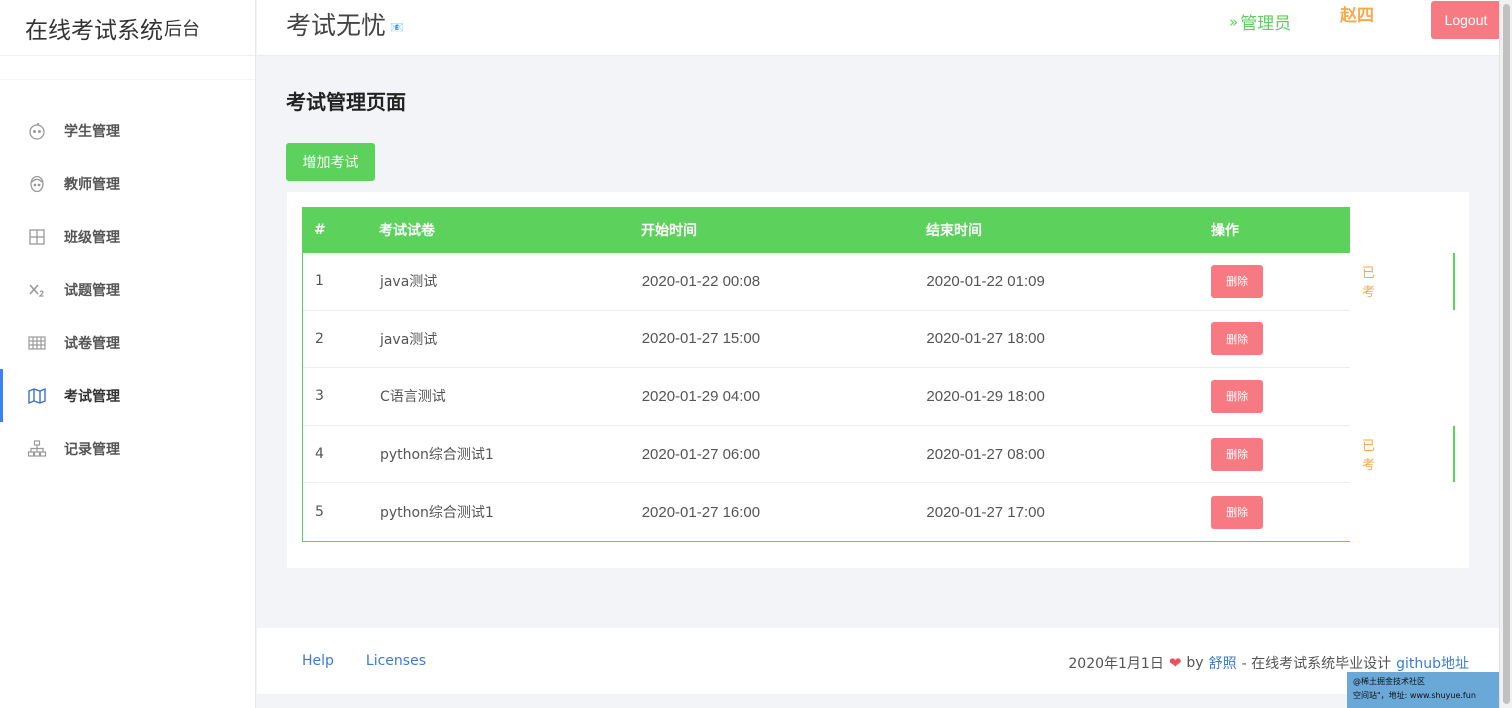  Describe the element at coordinates (127, 183) in the screenshot. I see `sidebar-item-teachers: 教师管理` at that location.